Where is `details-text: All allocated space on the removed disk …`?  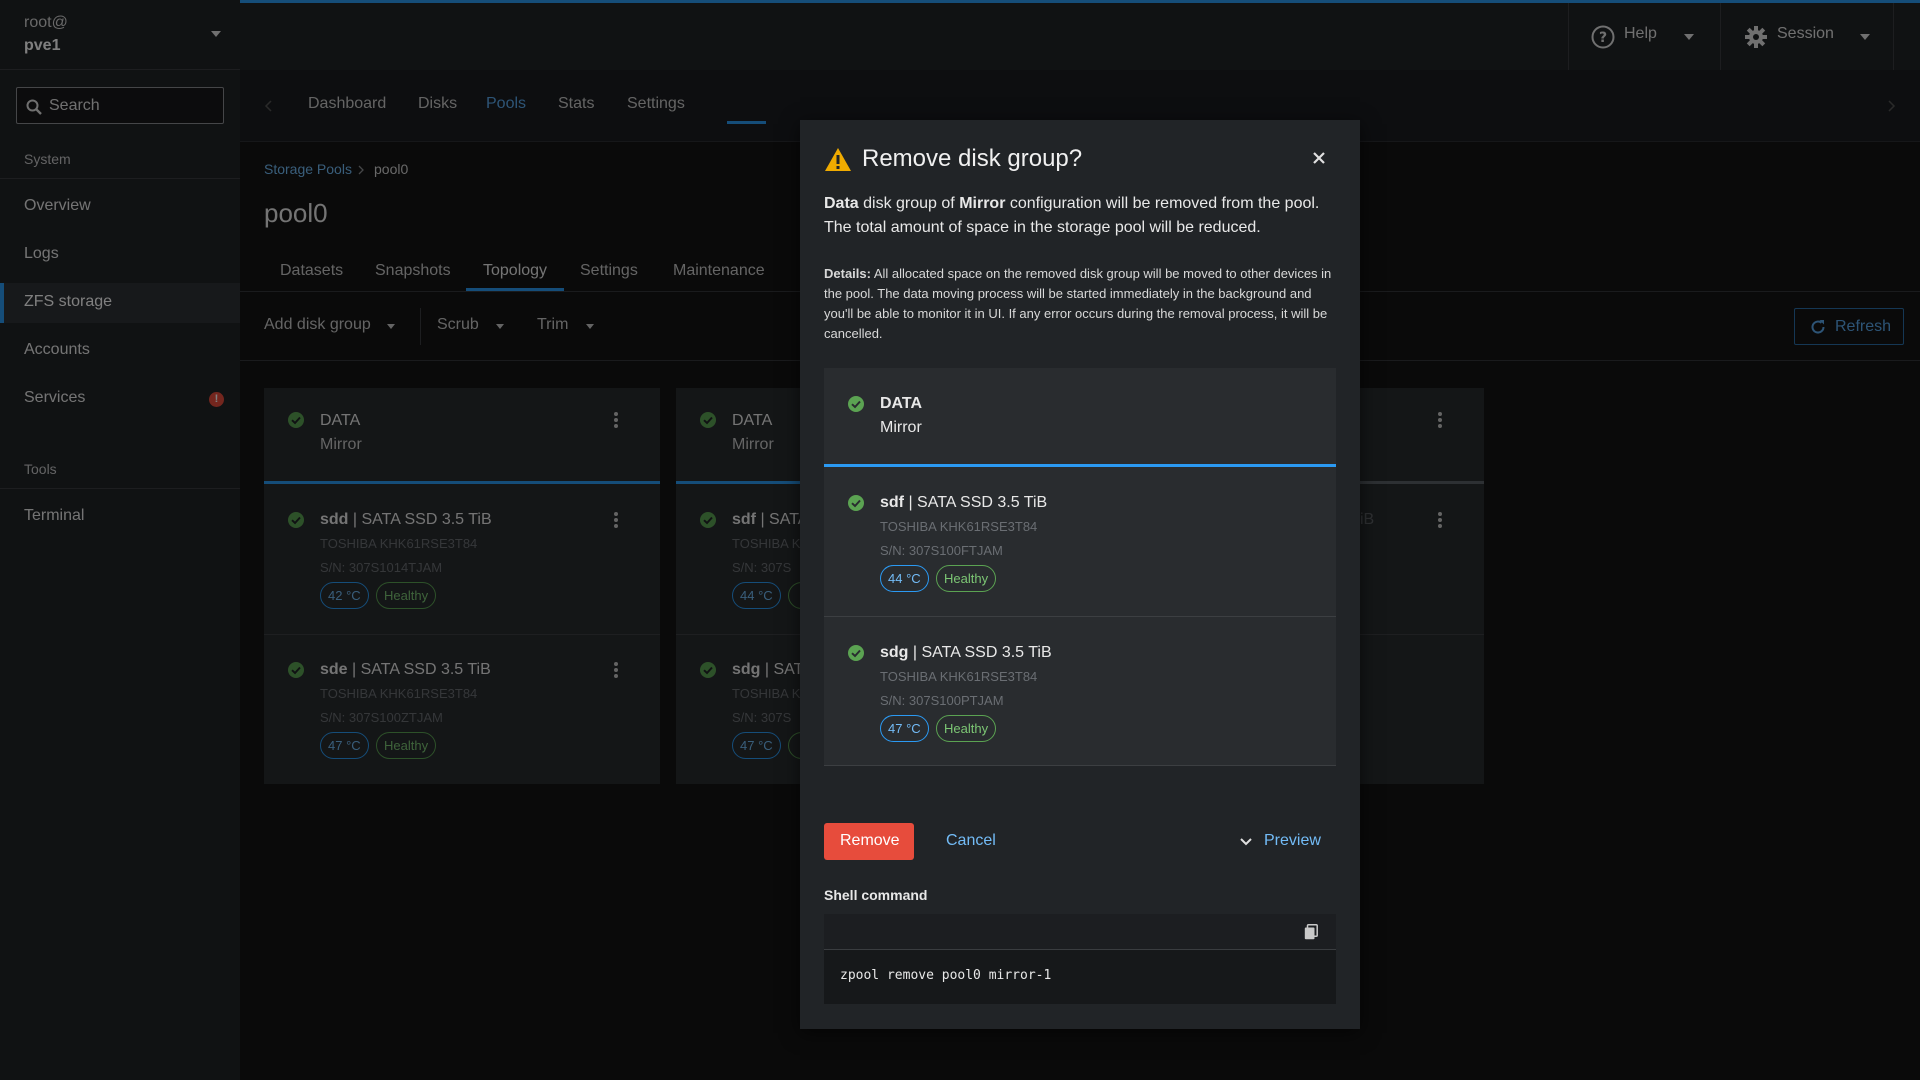 details-text: All allocated space on the removed disk … is located at coordinates (1078, 303).